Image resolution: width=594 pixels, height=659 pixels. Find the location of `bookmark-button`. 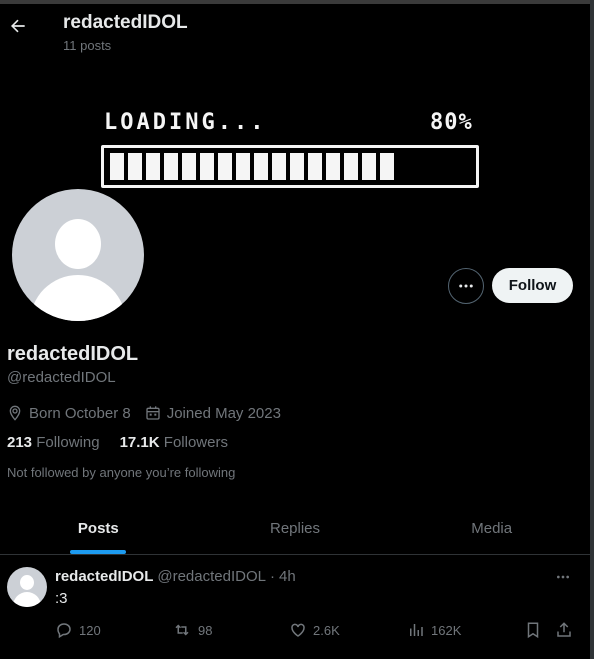

bookmark-button is located at coordinates (536, 630).